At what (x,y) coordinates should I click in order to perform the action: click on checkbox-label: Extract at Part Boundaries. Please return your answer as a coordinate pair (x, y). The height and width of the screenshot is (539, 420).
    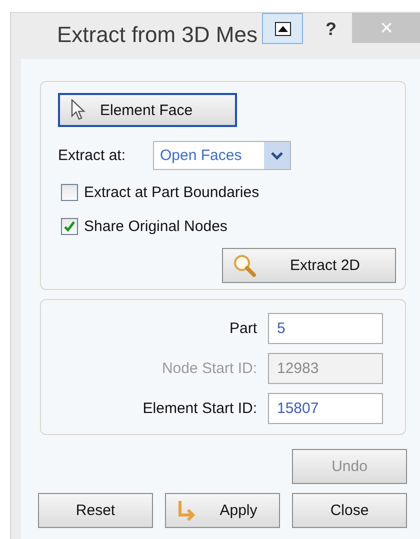
    Looking at the image, I should click on (172, 192).